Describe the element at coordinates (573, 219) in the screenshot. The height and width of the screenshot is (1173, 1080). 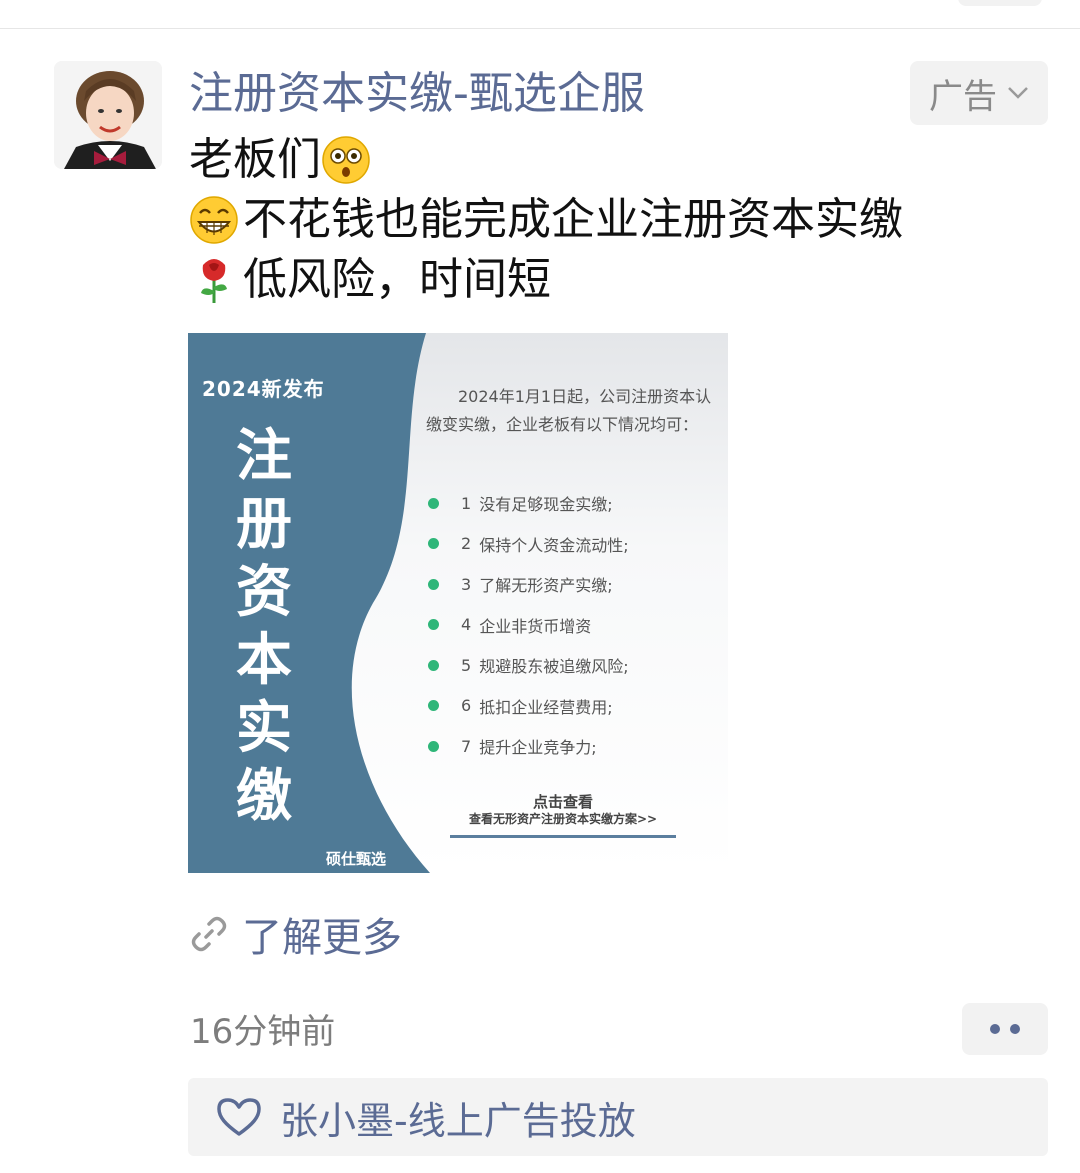
I see `post-line-2-text: 不花钱也能完成企业注册资本实缴` at that location.